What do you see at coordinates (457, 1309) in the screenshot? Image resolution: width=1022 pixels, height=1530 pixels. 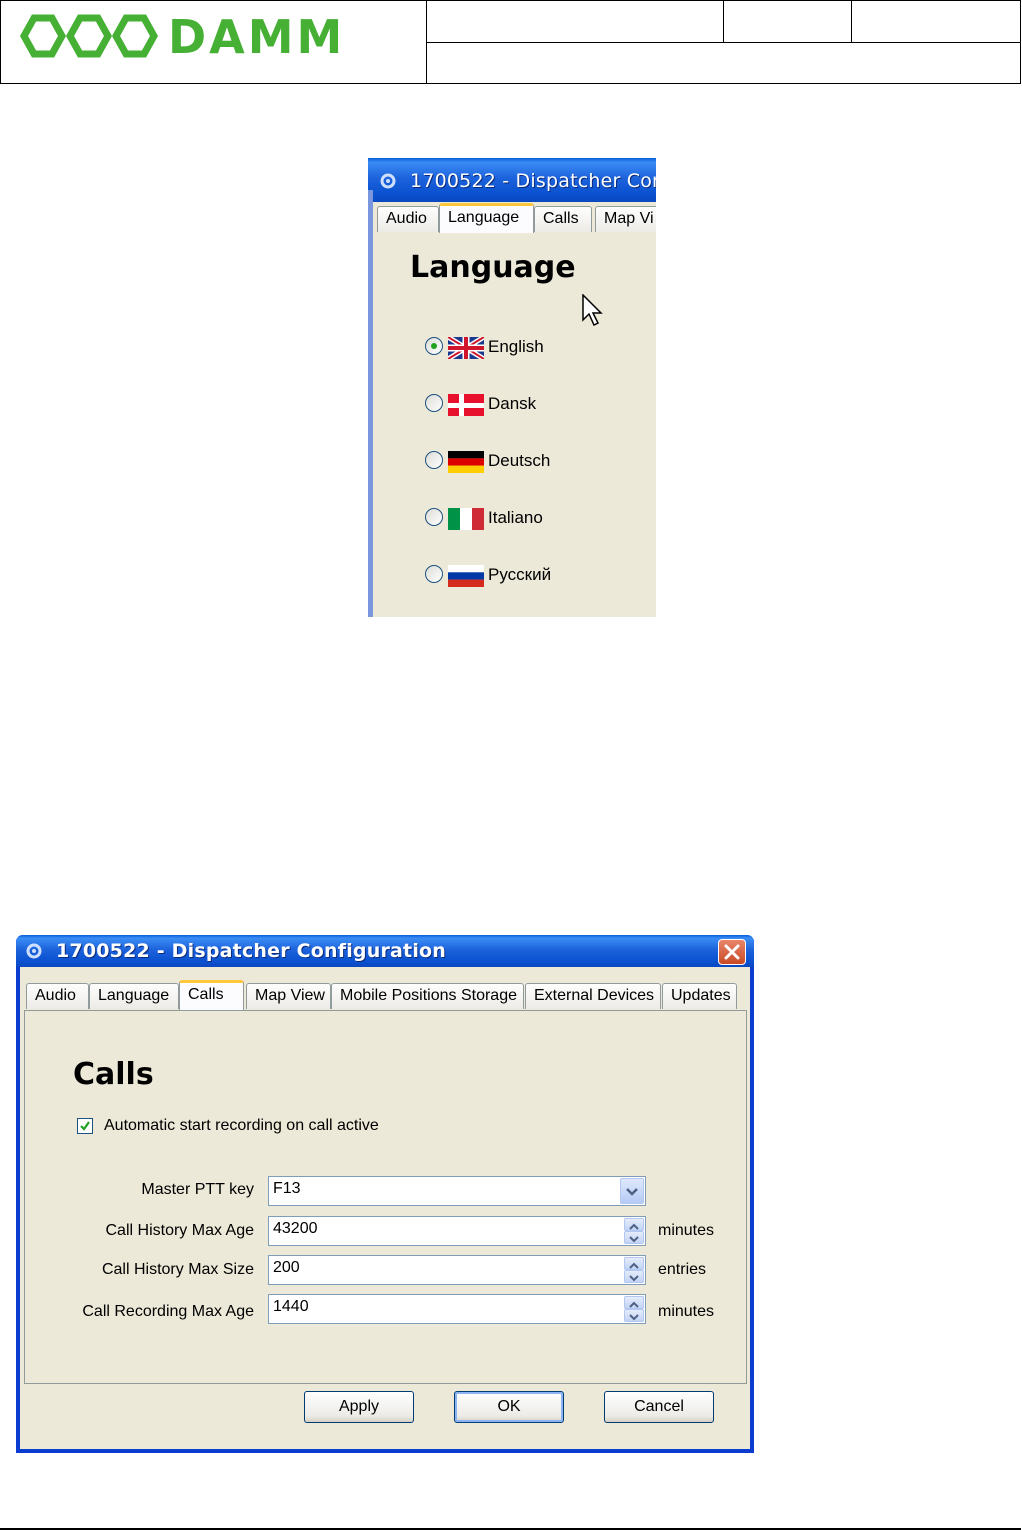 I see `recording-age-spinner: 1440` at bounding box center [457, 1309].